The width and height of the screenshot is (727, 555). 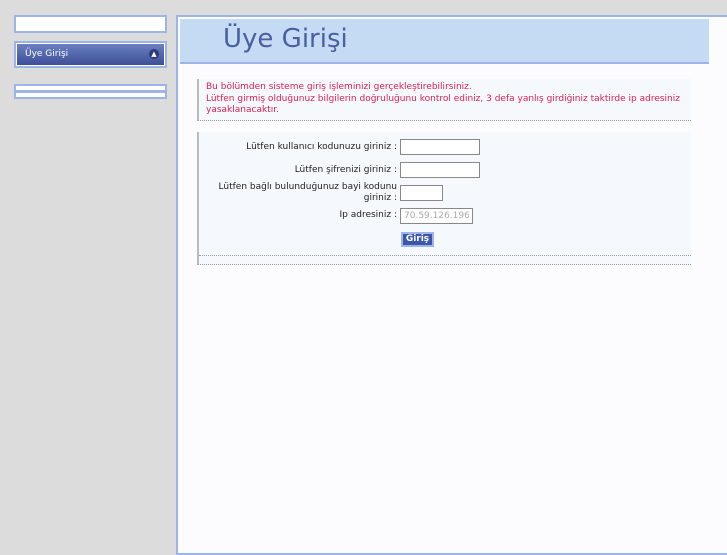 What do you see at coordinates (445, 255) in the screenshot?
I see `divider` at bounding box center [445, 255].